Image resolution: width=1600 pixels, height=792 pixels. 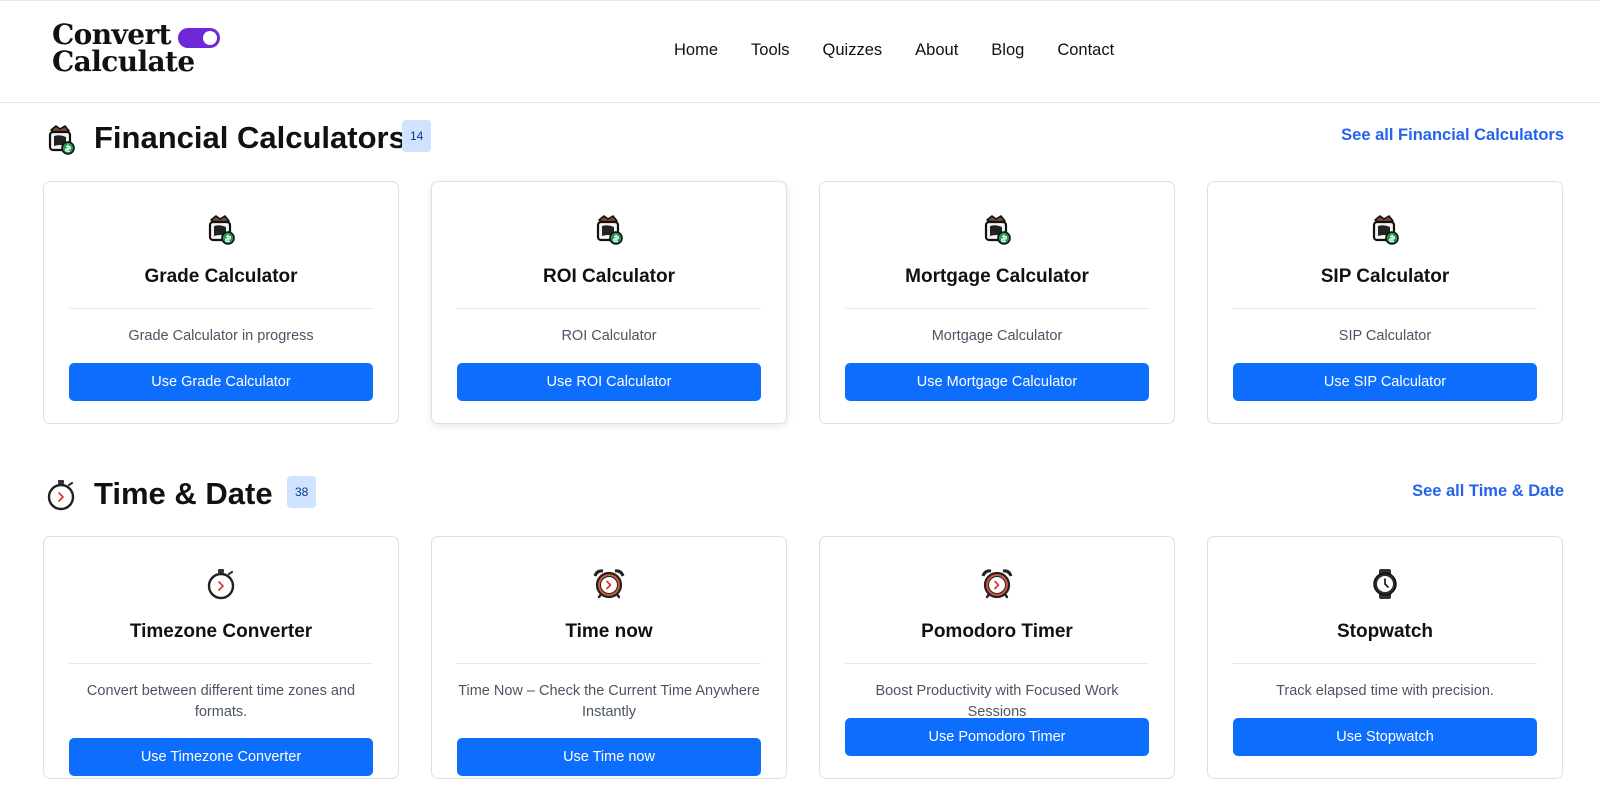 I want to click on see-all-financial-link: See all Financial Calculators, so click(x=1452, y=135).